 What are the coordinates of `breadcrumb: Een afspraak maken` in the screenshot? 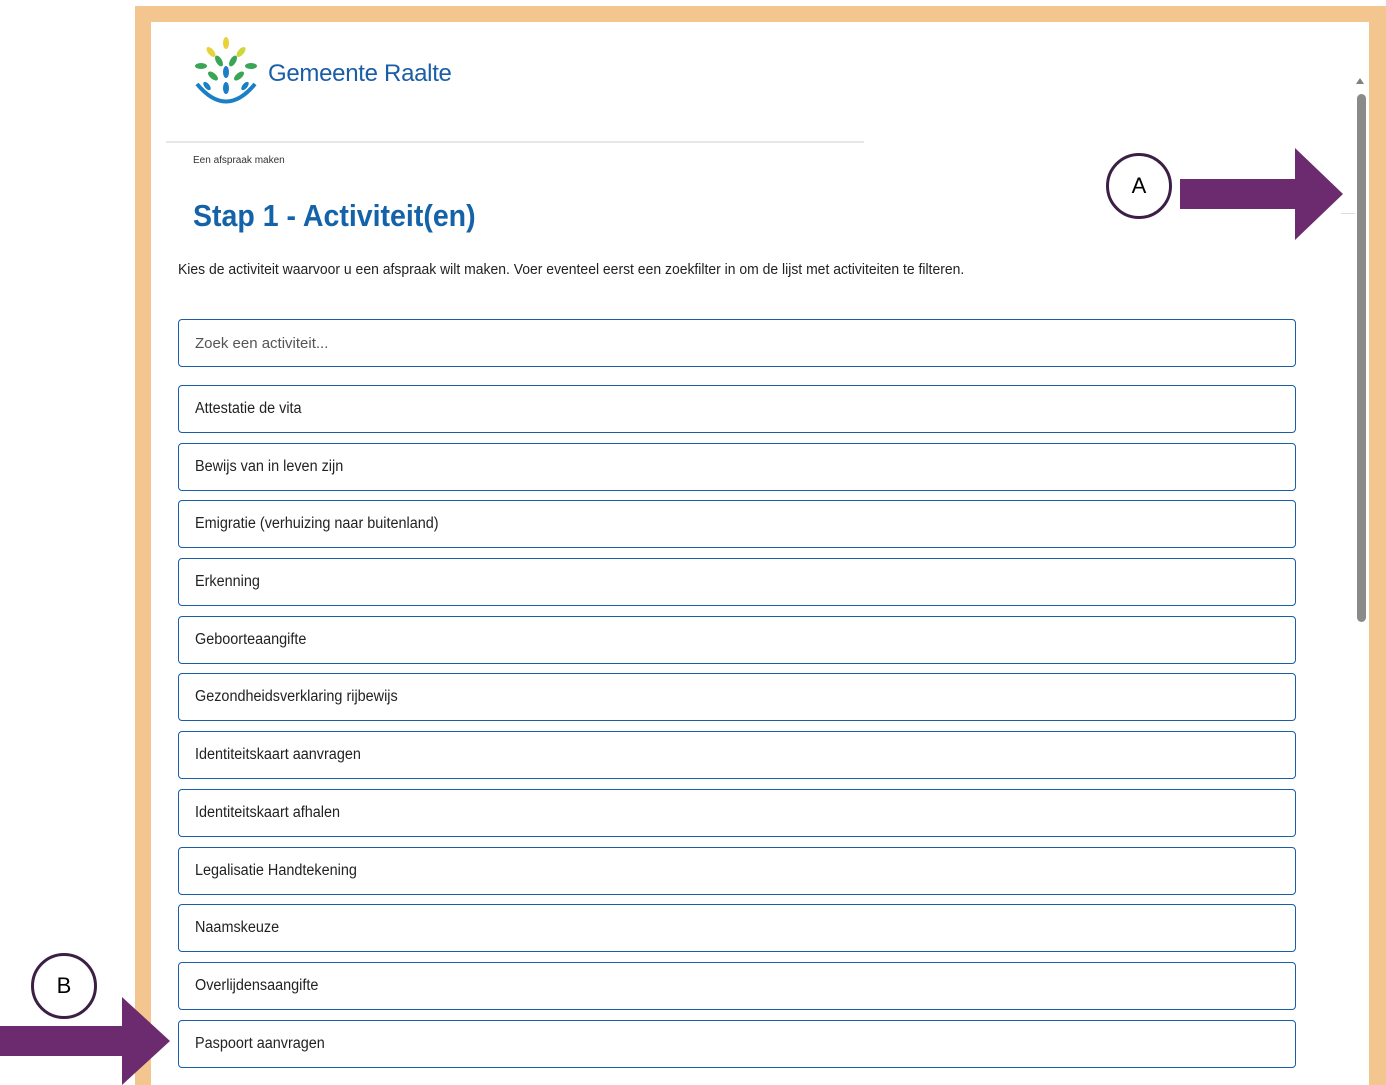 It's located at (239, 160).